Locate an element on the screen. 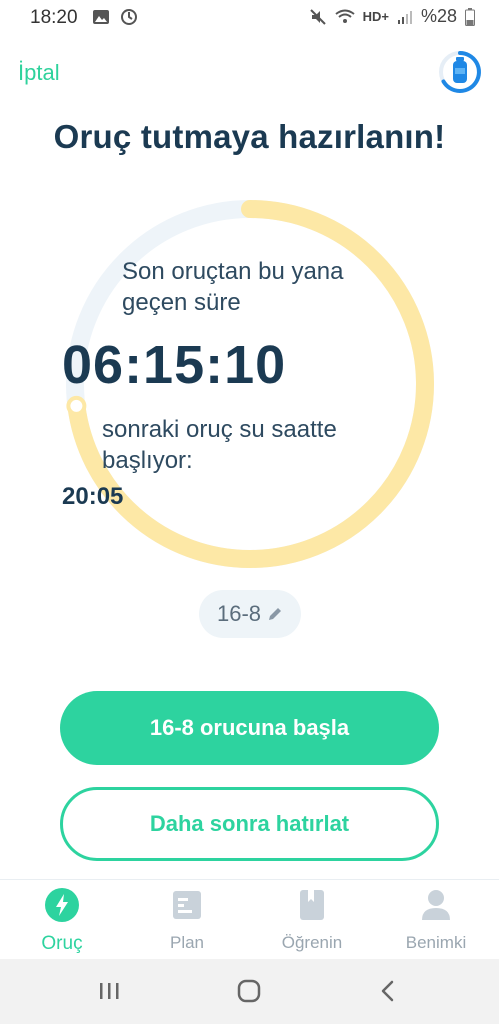  book-icon is located at coordinates (312, 905).